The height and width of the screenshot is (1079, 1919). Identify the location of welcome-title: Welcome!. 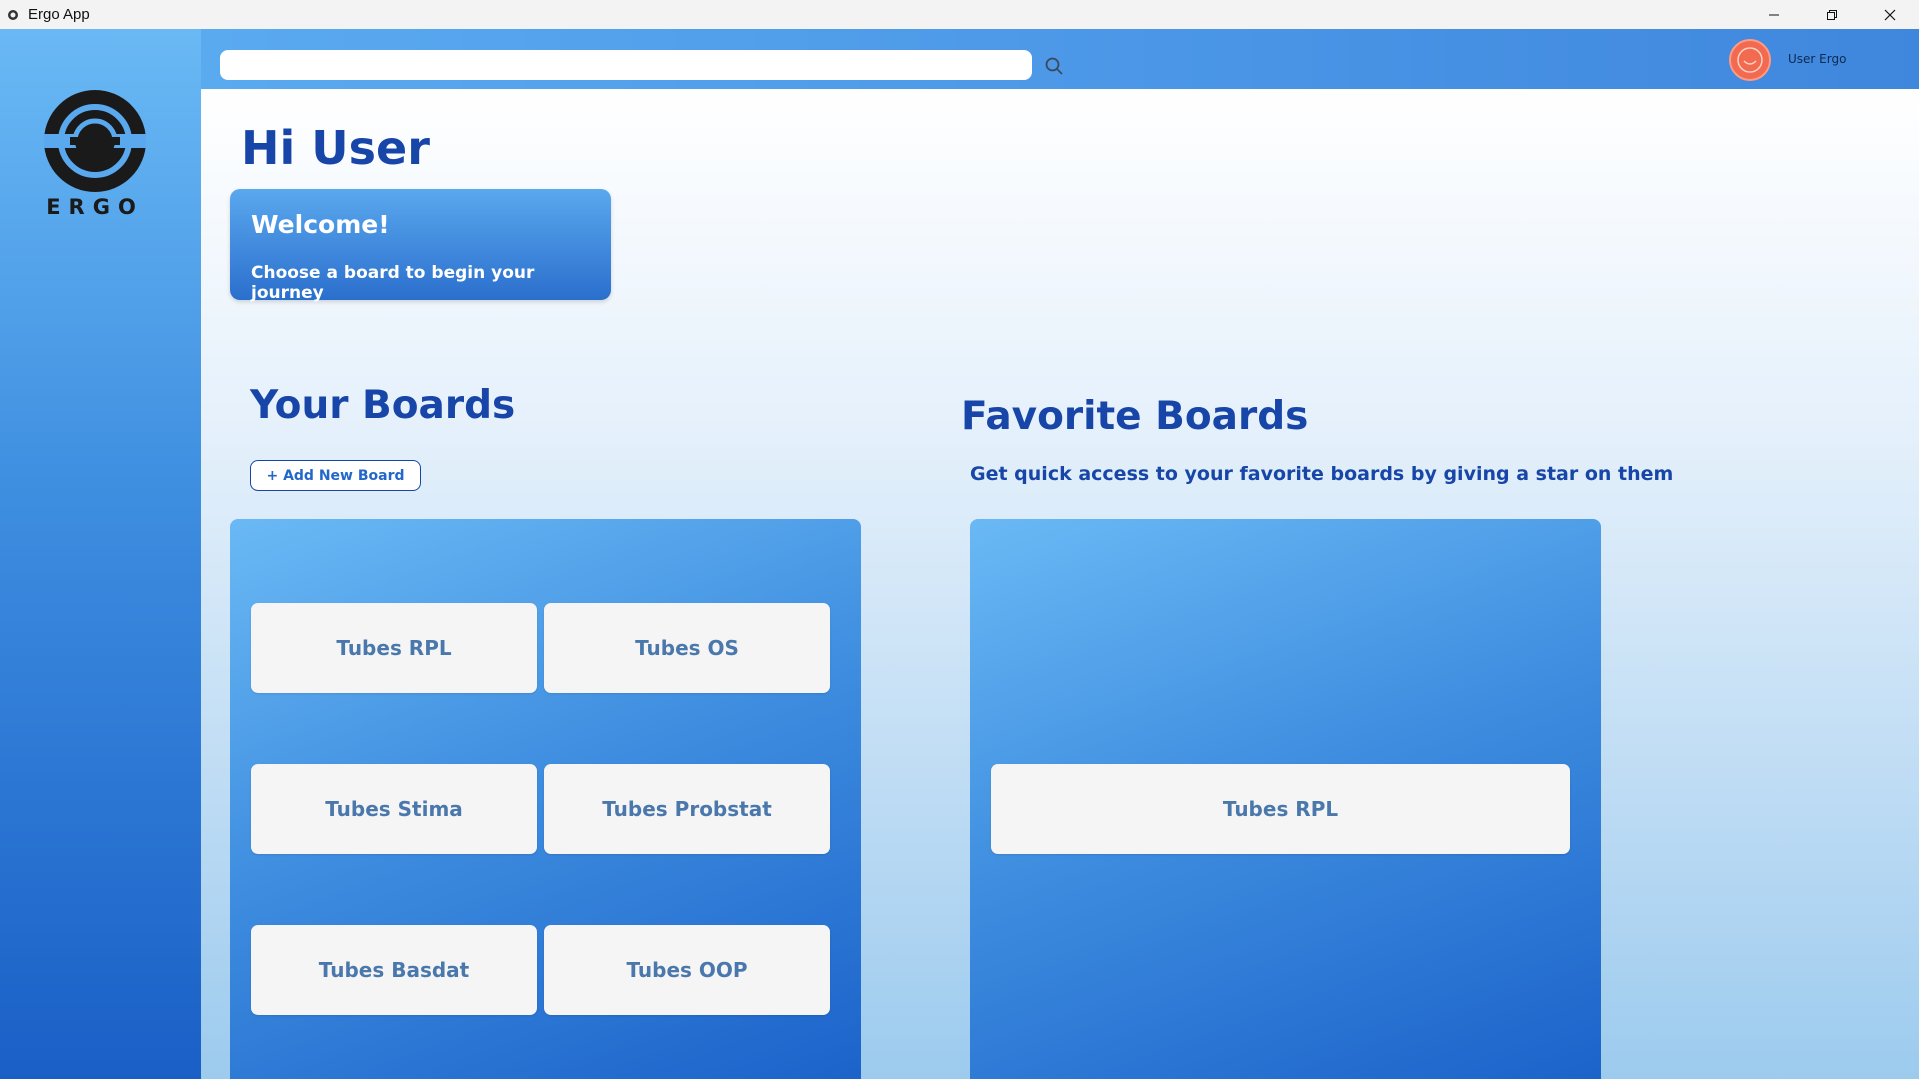
(320, 224).